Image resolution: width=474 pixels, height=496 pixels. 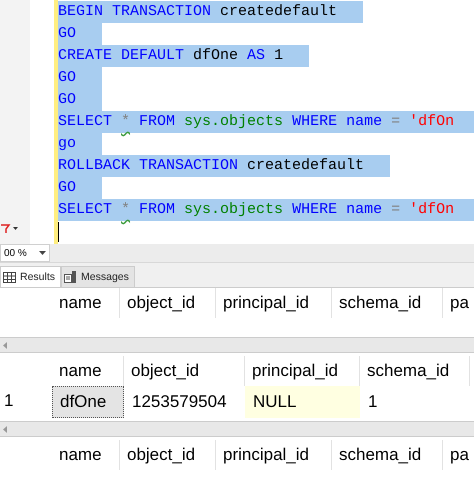 What do you see at coordinates (98, 276) in the screenshot?
I see `results-tab: Messages` at bounding box center [98, 276].